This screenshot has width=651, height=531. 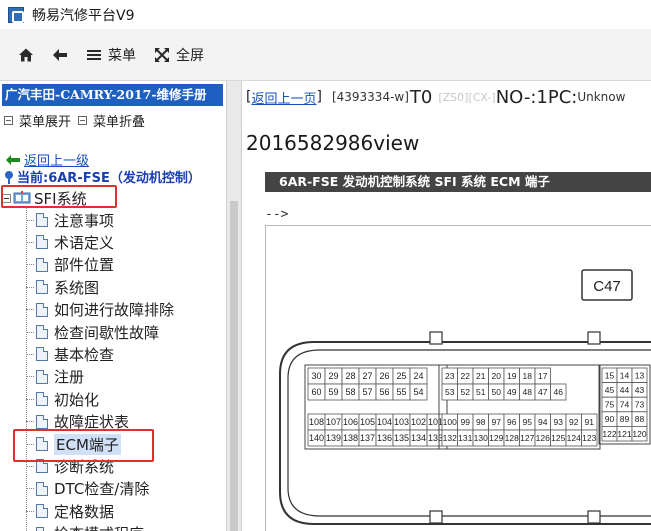 I want to click on doc-code: [4393334-w], so click(x=370, y=97).